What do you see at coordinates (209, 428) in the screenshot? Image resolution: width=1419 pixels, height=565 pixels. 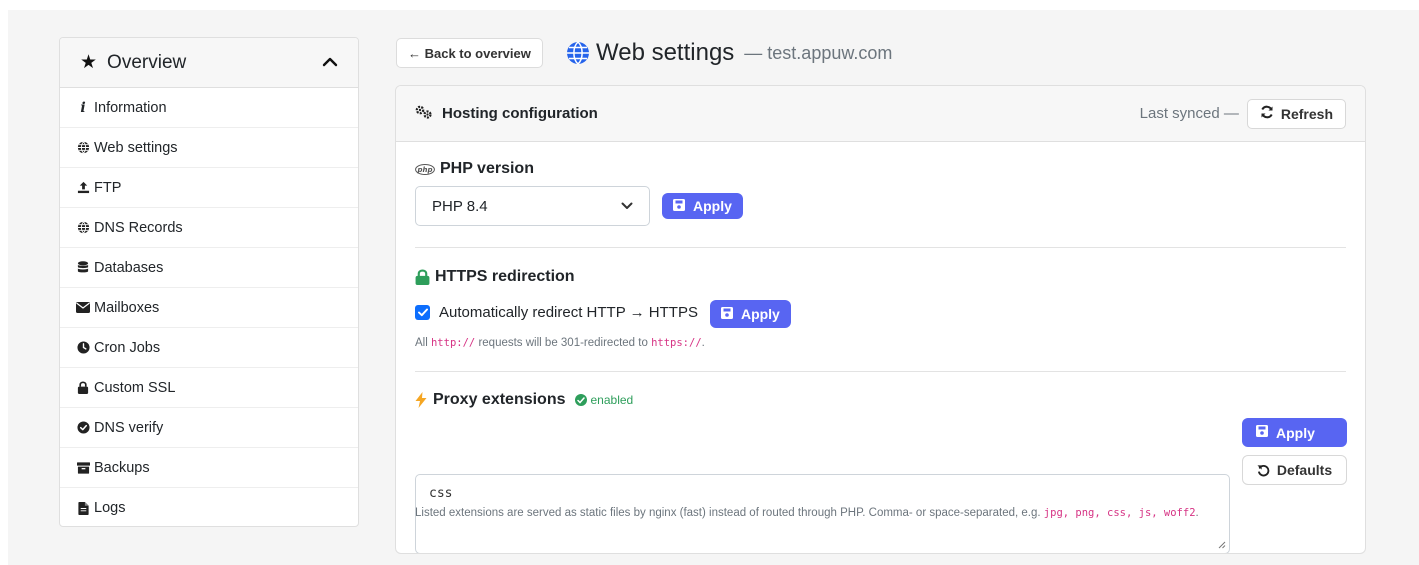 I see `sidebar-item-dns-verify: DNS verify` at bounding box center [209, 428].